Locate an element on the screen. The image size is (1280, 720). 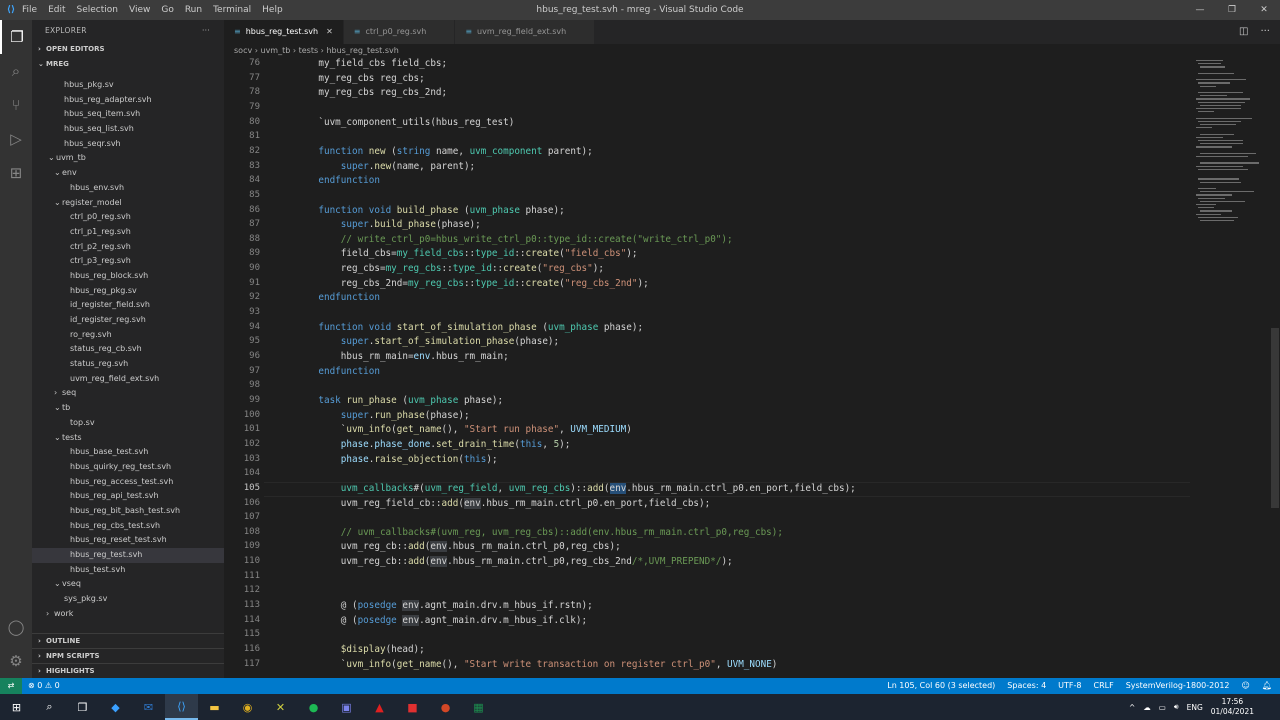
folder-item: ⌄env is located at coordinates (128, 173).